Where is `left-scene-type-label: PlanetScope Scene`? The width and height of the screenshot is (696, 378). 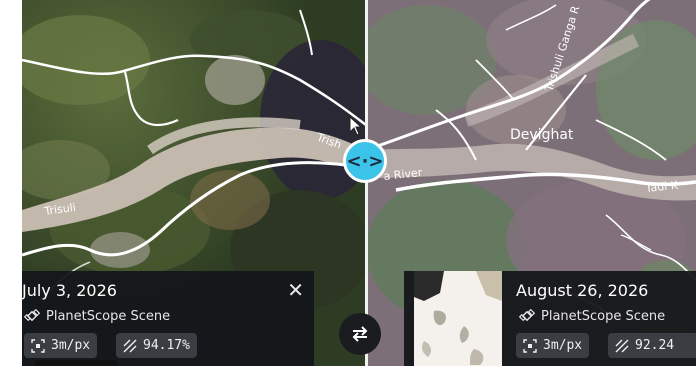
left-scene-type-label: PlanetScope Scene is located at coordinates (108, 316).